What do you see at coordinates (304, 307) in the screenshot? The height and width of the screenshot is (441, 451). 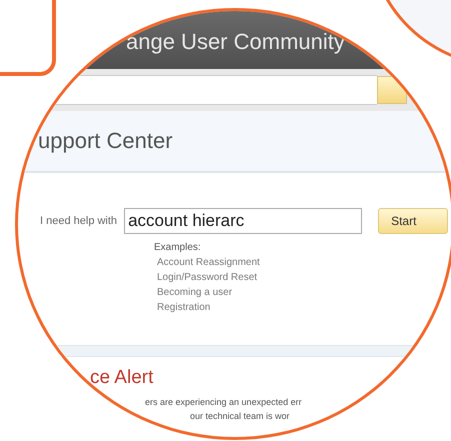 I see `example-link: Registration` at bounding box center [304, 307].